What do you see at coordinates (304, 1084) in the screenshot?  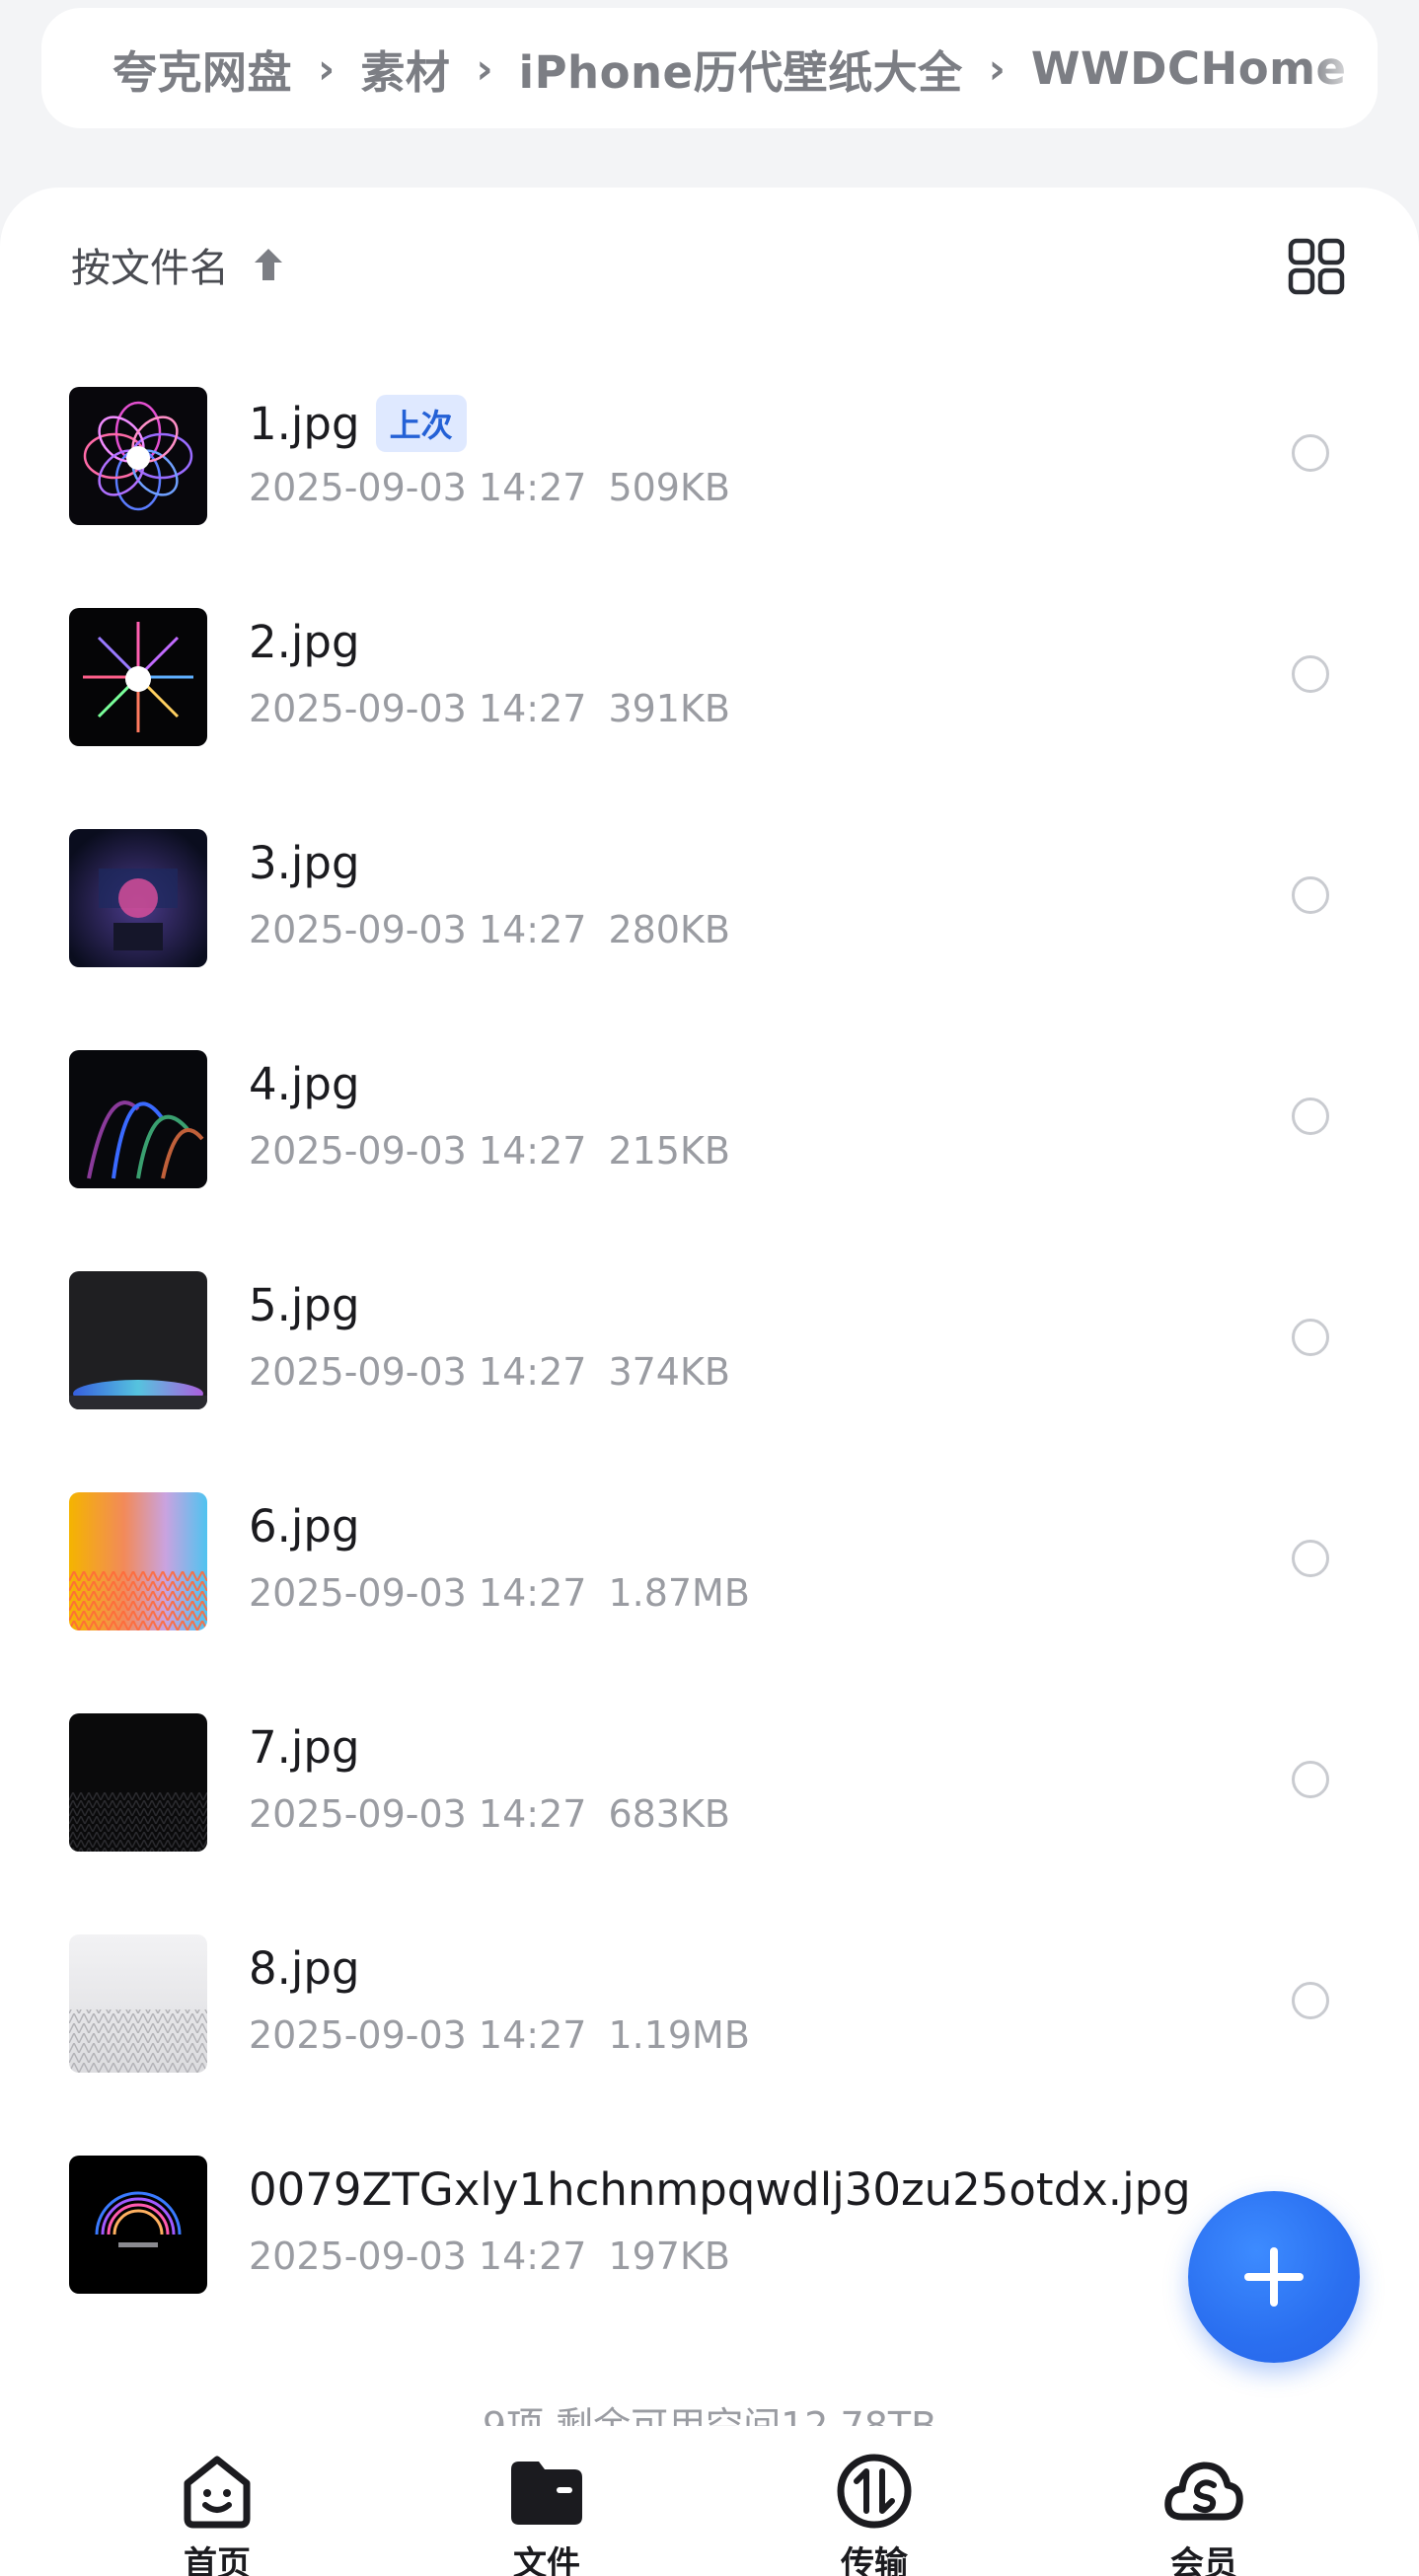 I see `file-name: 4.jpg` at bounding box center [304, 1084].